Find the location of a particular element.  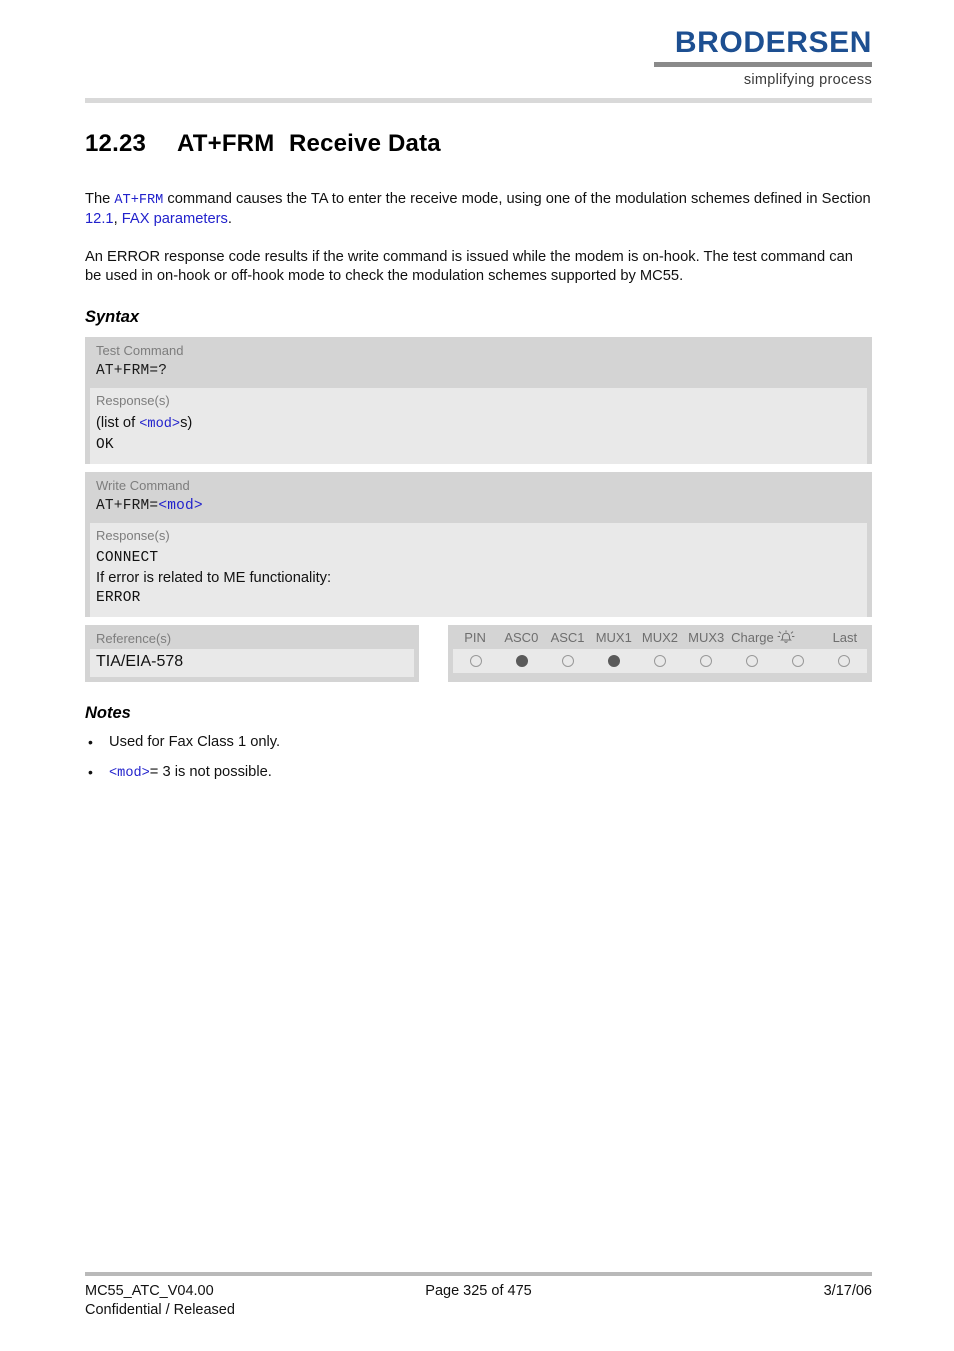

status-col-pin: PIN is located at coordinates (475, 637).